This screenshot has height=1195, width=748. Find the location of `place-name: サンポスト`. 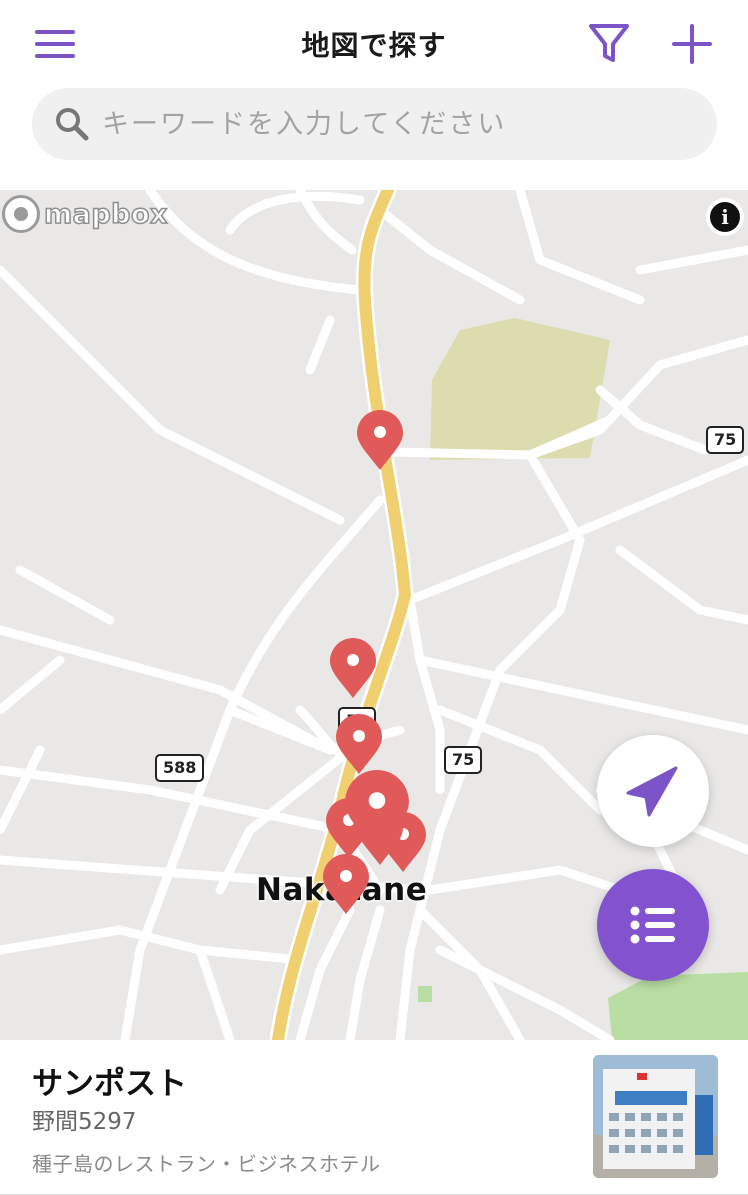

place-name: サンポスト is located at coordinates (109, 1084).